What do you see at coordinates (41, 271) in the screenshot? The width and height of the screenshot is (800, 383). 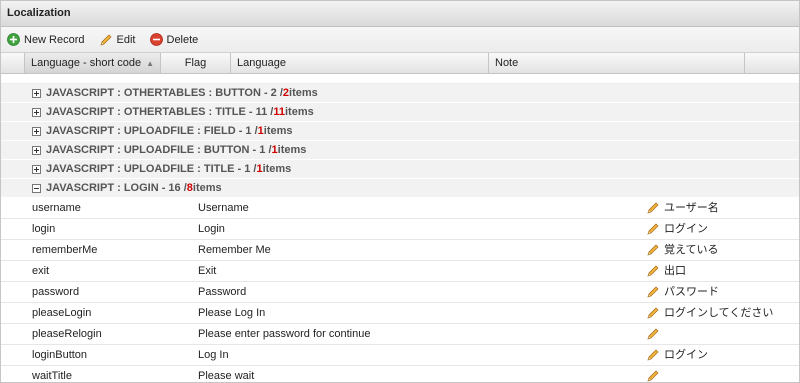 I see `row-key: exit` at bounding box center [41, 271].